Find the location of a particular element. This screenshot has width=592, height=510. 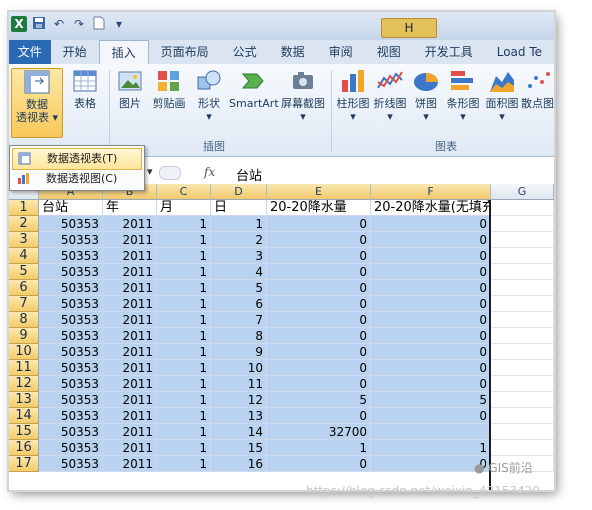

tab-load-test: Load Te is located at coordinates (519, 52).